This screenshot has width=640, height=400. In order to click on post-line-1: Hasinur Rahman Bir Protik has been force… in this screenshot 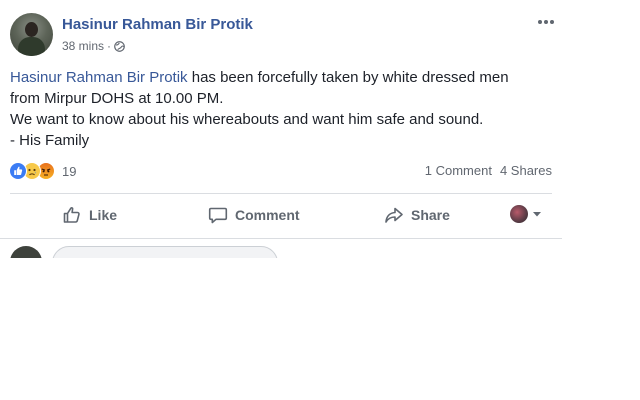, I will do `click(280, 77)`.